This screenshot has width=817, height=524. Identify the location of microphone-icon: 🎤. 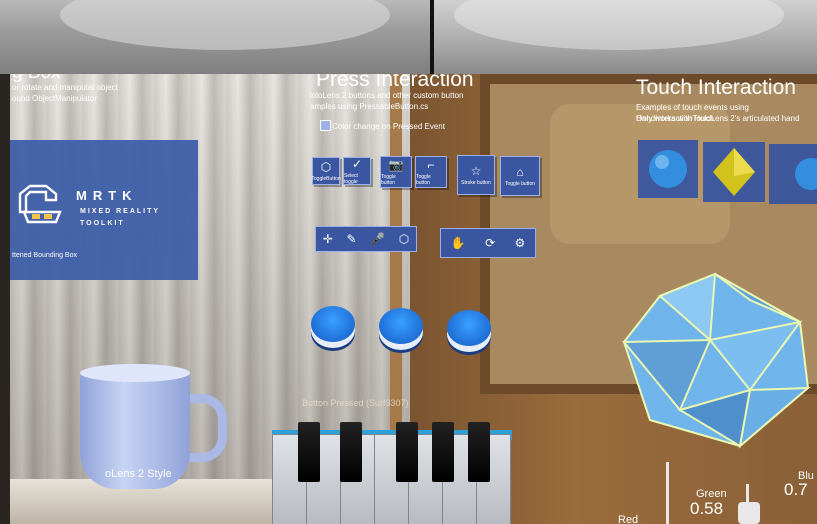
(377, 239).